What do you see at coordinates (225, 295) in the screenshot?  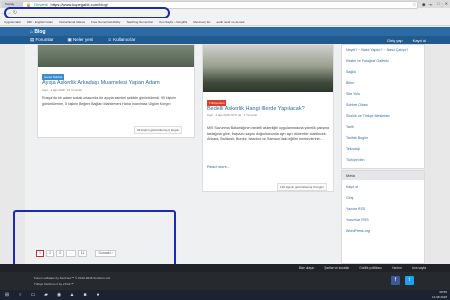 I see `os-taskbar: ⊞ ○ ▭ ▰ ◉ ▲ ■ ● 08:55 12.08.2018` at bounding box center [225, 295].